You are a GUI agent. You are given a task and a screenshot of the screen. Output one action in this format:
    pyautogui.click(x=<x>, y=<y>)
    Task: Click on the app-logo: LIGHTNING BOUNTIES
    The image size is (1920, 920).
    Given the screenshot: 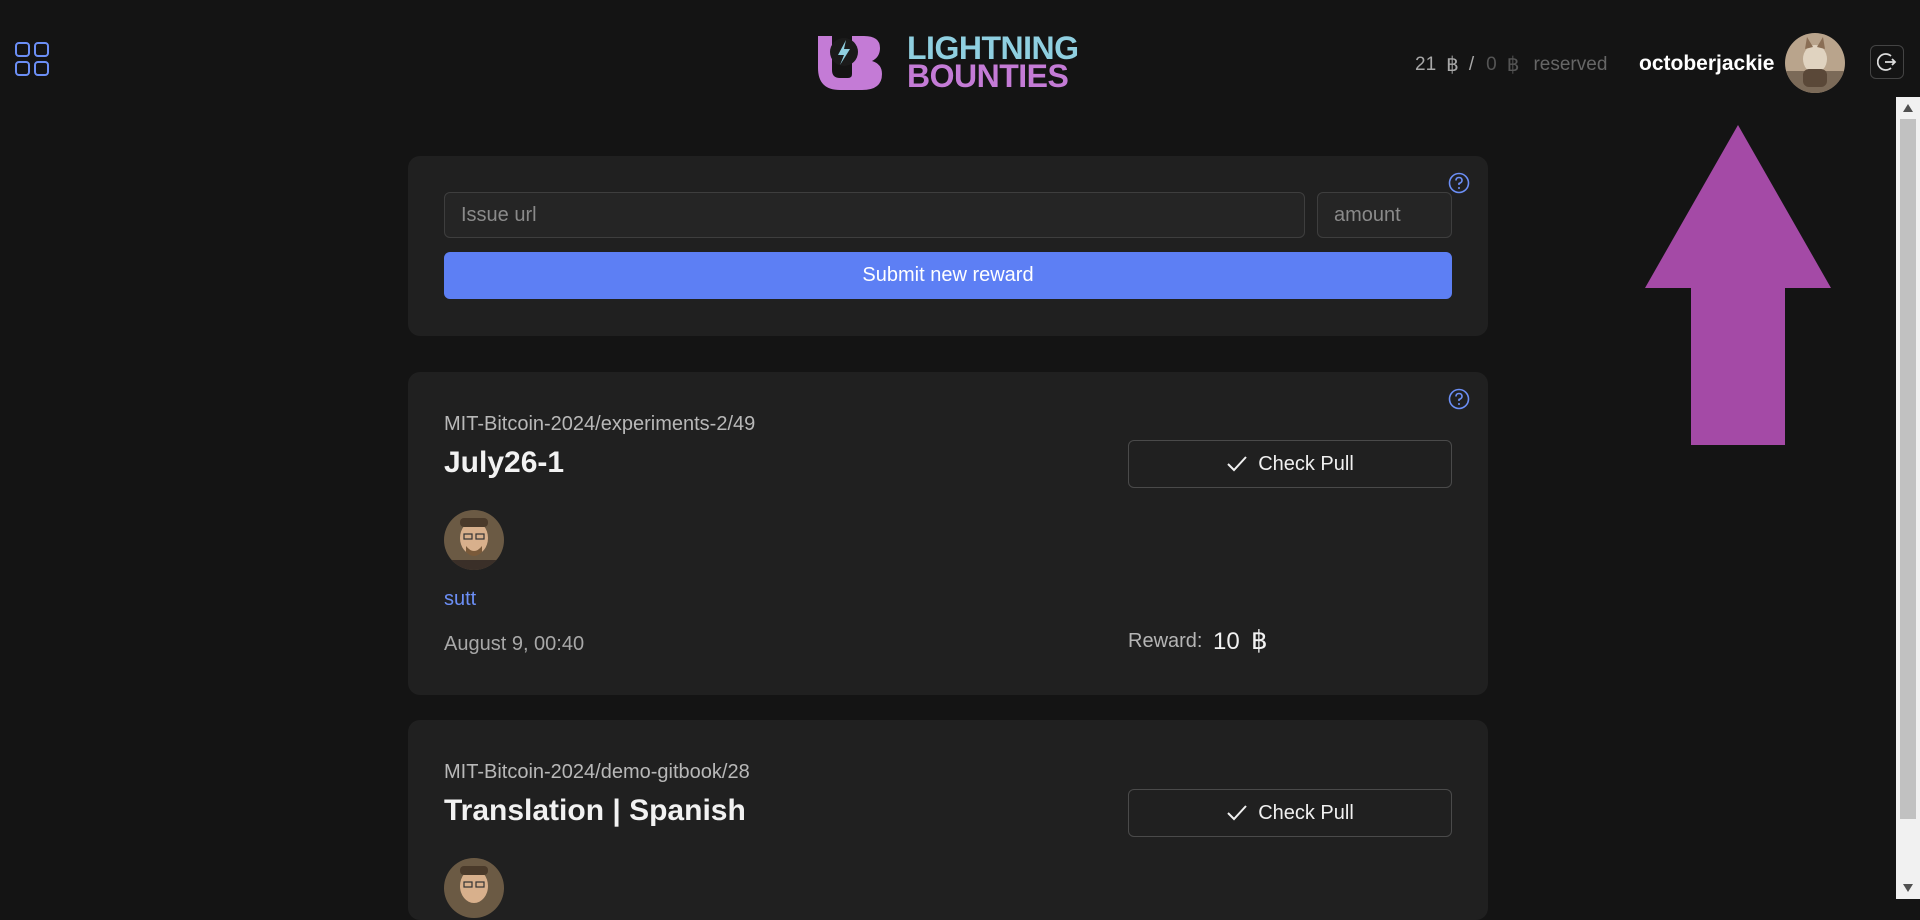 What is the action you would take?
    pyautogui.click(x=945, y=61)
    